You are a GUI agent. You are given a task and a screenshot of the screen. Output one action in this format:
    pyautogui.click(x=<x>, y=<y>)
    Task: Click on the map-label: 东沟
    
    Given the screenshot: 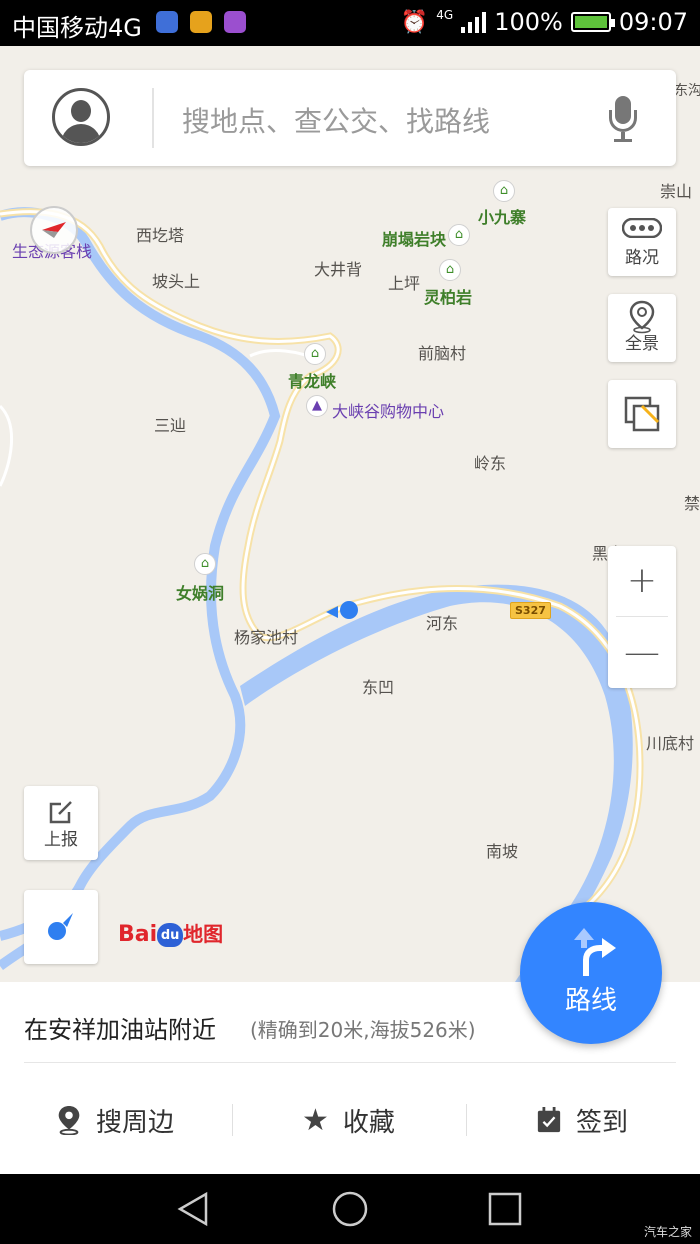 What is the action you would take?
    pyautogui.click(x=687, y=90)
    